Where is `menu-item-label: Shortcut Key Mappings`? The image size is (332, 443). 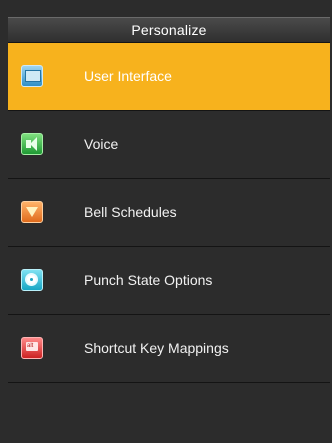 menu-item-label: Shortcut Key Mappings is located at coordinates (156, 348).